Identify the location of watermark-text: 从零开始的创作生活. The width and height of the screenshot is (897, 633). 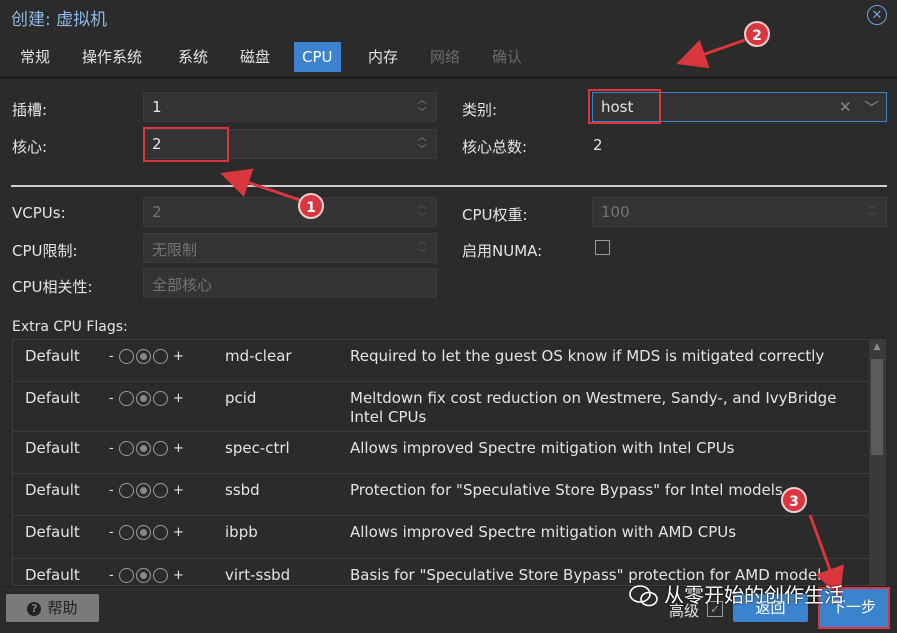
(754, 595).